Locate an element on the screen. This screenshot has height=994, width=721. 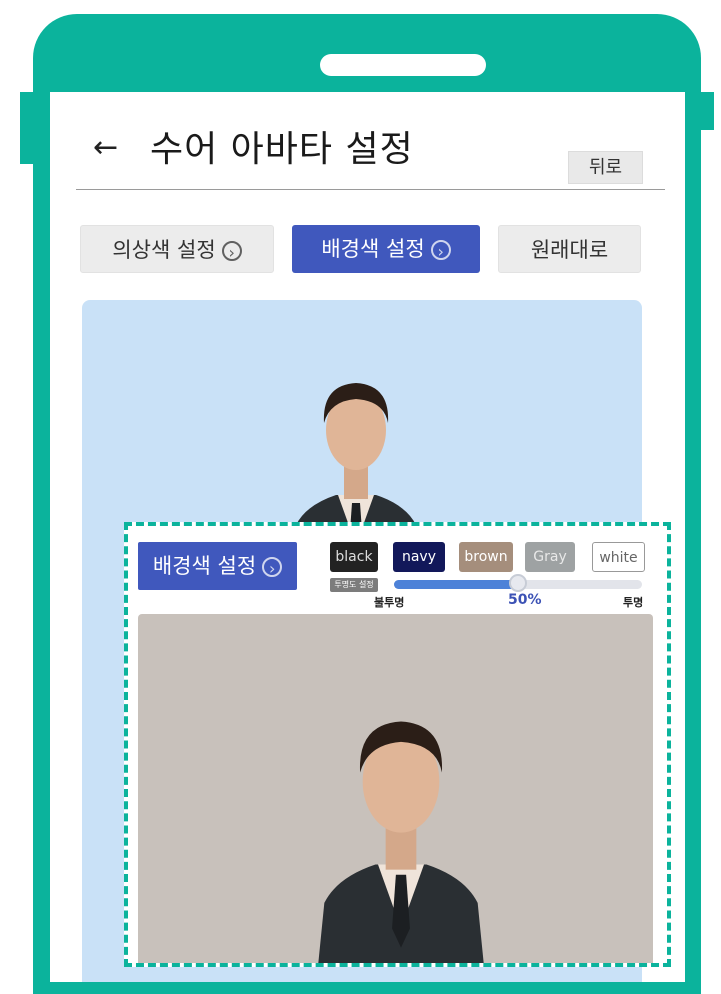
color-swatch-navy: navy is located at coordinates (419, 557).